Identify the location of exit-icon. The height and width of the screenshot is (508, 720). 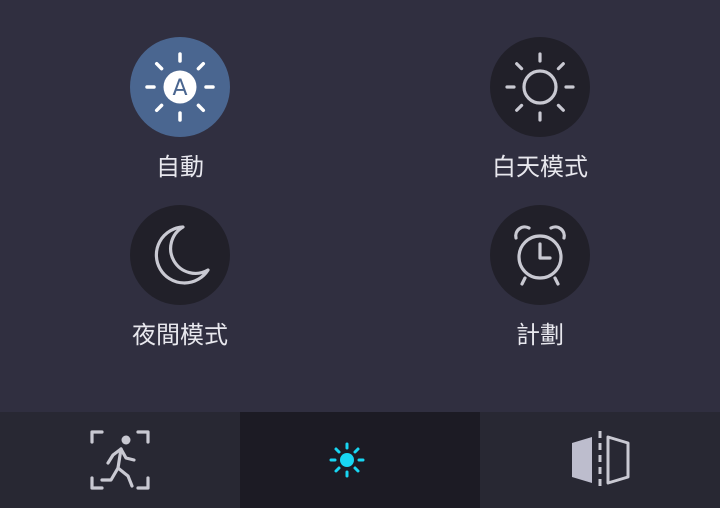
(120, 460).